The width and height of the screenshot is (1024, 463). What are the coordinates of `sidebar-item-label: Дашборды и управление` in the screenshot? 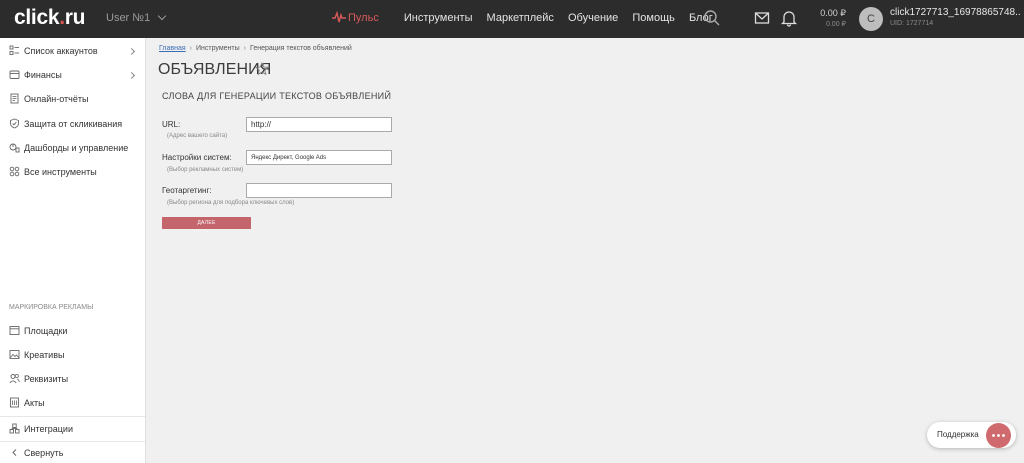 It's located at (76, 148).